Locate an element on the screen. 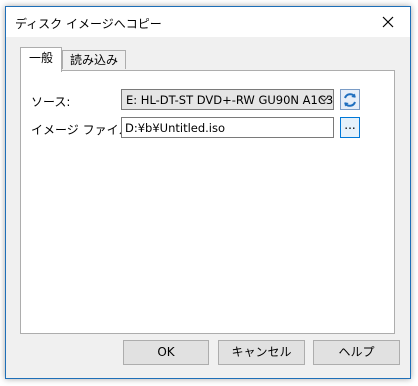 The width and height of the screenshot is (418, 386). source-selected-value: E: HL-DT-ST DVD+-RW GU90N A1C3 is located at coordinates (230, 100).